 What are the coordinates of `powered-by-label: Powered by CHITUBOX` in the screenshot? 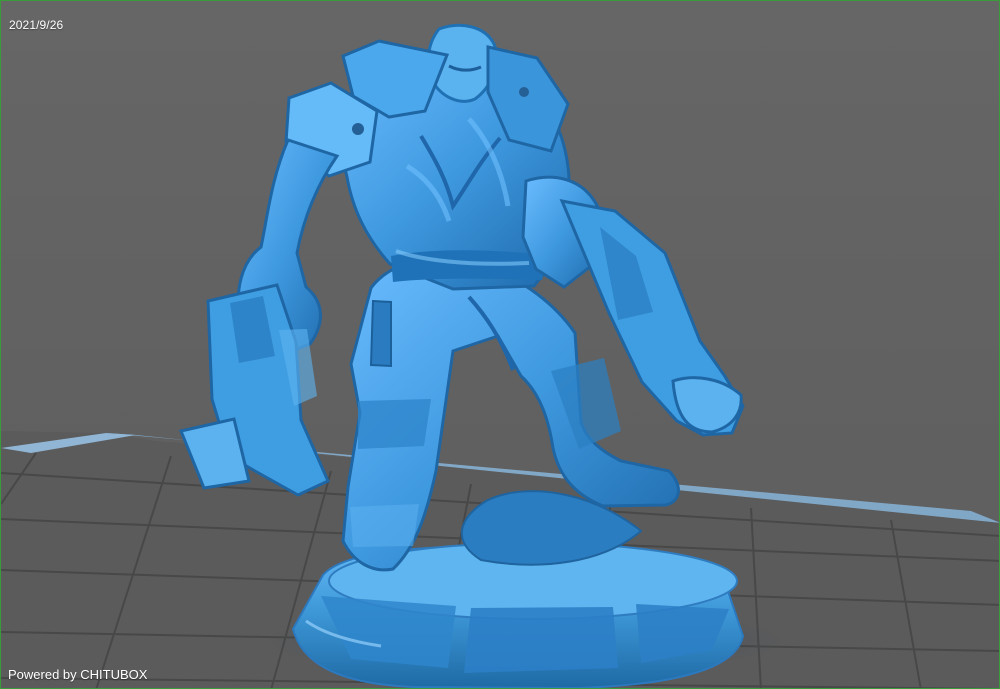 It's located at (78, 674).